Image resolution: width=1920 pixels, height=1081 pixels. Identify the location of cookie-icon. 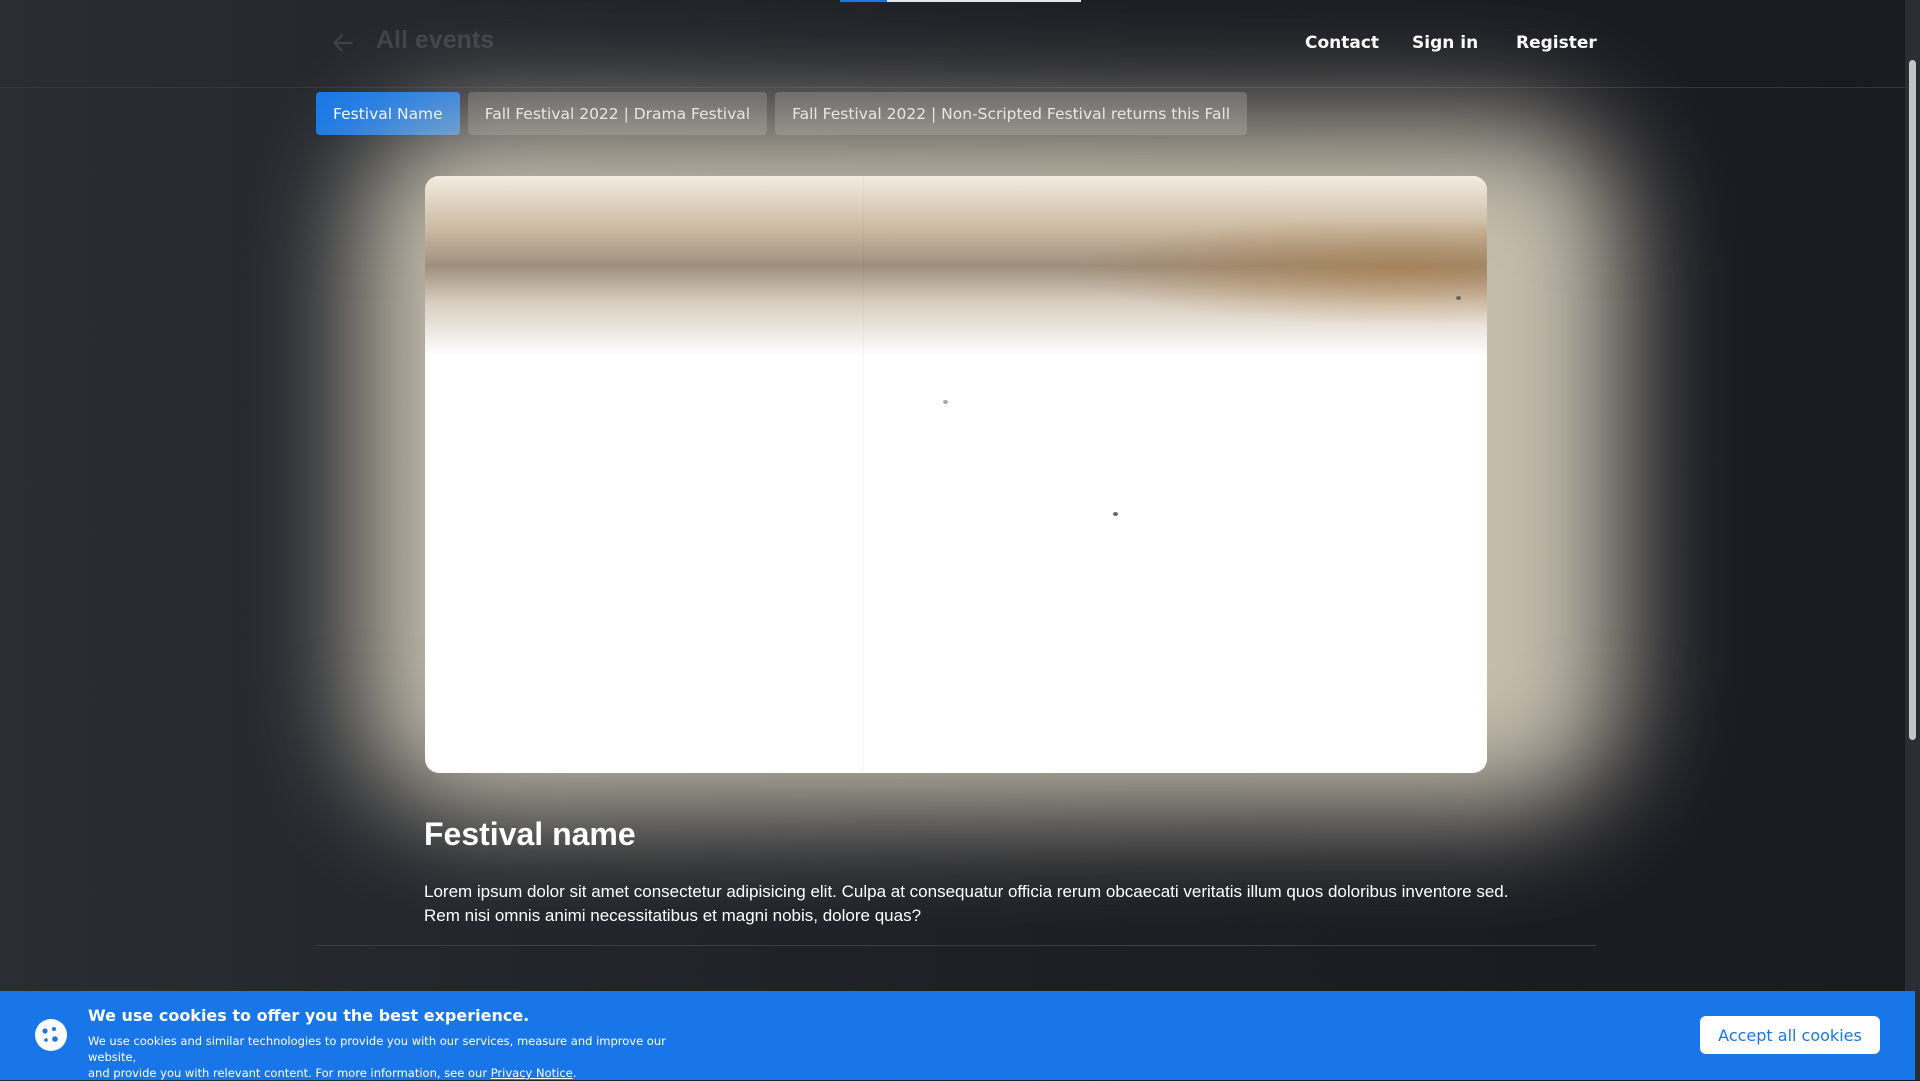
(51, 1035).